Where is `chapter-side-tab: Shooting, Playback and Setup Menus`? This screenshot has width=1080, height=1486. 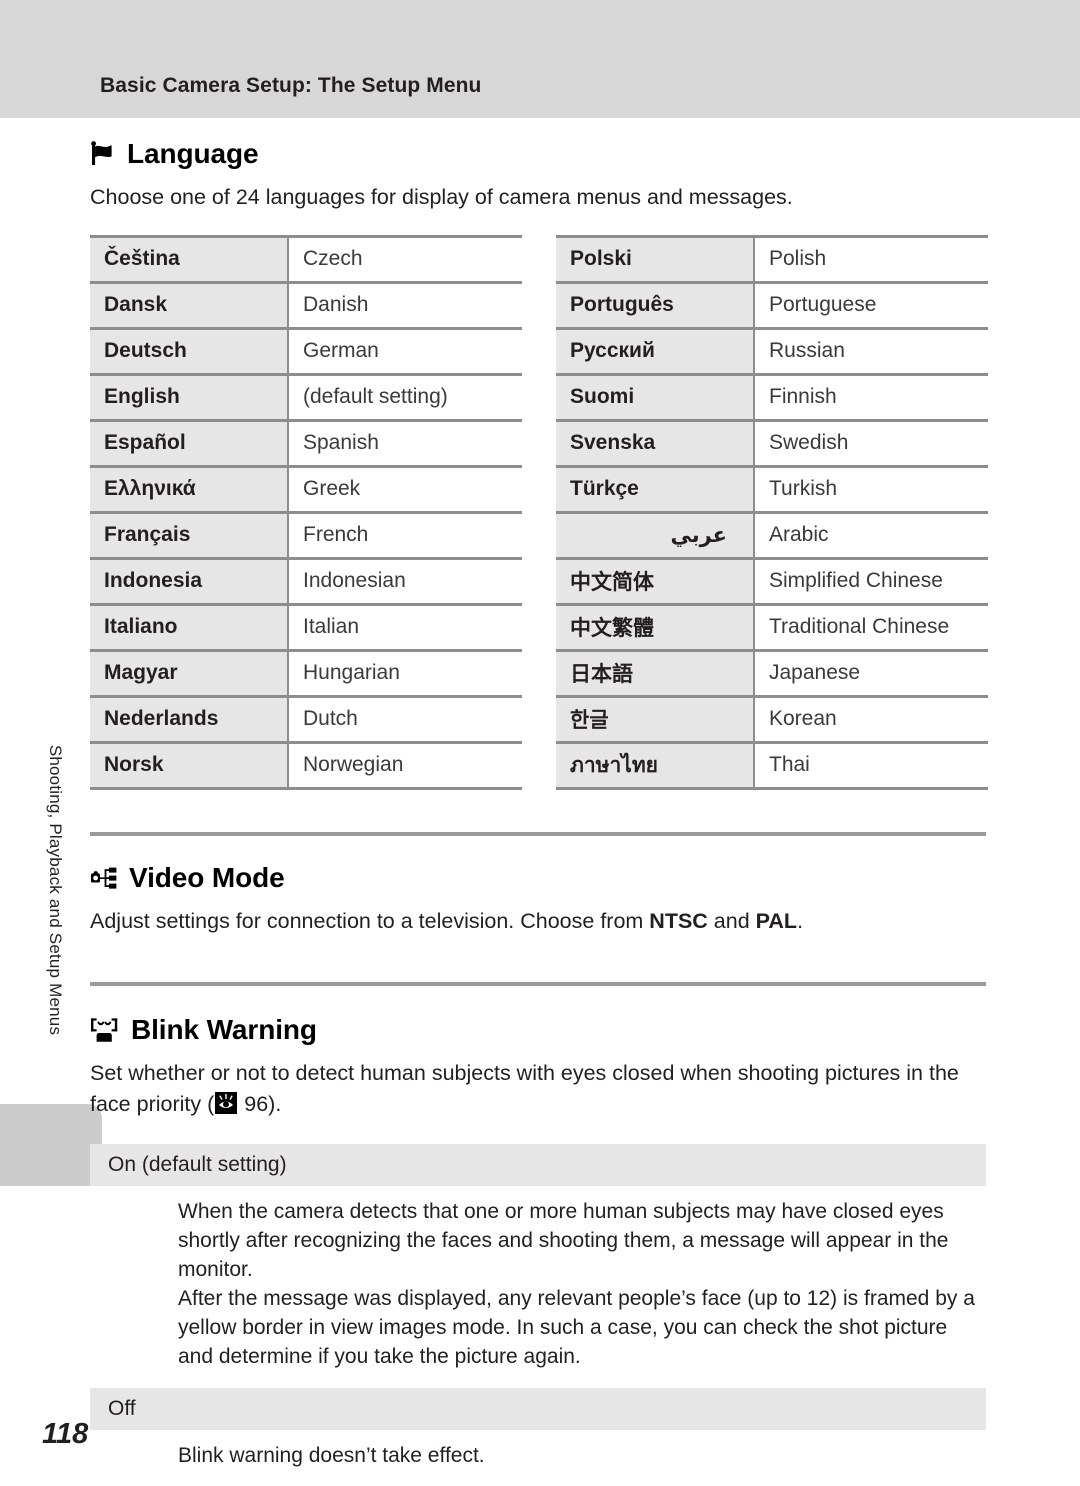 chapter-side-tab: Shooting, Playback and Setup Menus is located at coordinates (51, 943).